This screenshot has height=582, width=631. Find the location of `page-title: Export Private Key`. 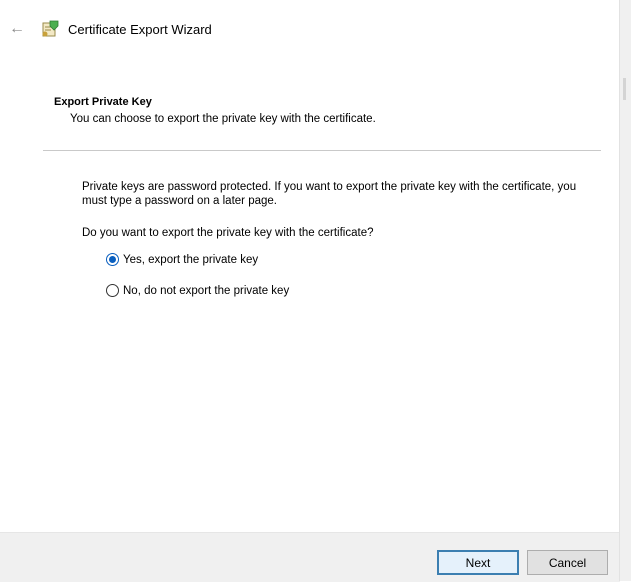

page-title: Export Private Key is located at coordinates (103, 102).